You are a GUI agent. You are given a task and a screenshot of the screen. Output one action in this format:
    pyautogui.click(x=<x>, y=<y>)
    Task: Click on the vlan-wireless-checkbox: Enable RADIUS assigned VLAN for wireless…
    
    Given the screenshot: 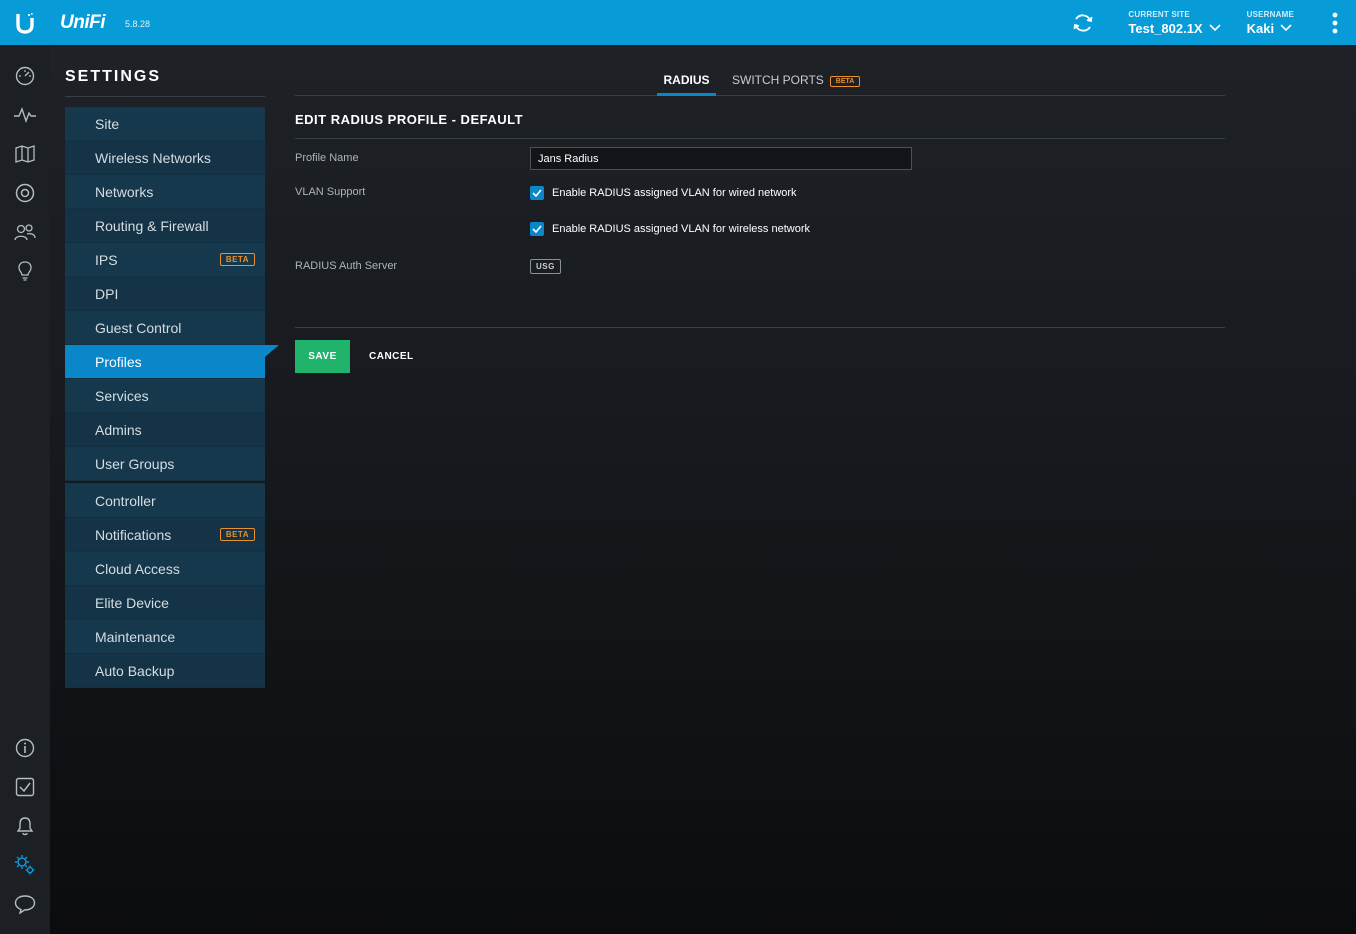 What is the action you would take?
    pyautogui.click(x=670, y=229)
    